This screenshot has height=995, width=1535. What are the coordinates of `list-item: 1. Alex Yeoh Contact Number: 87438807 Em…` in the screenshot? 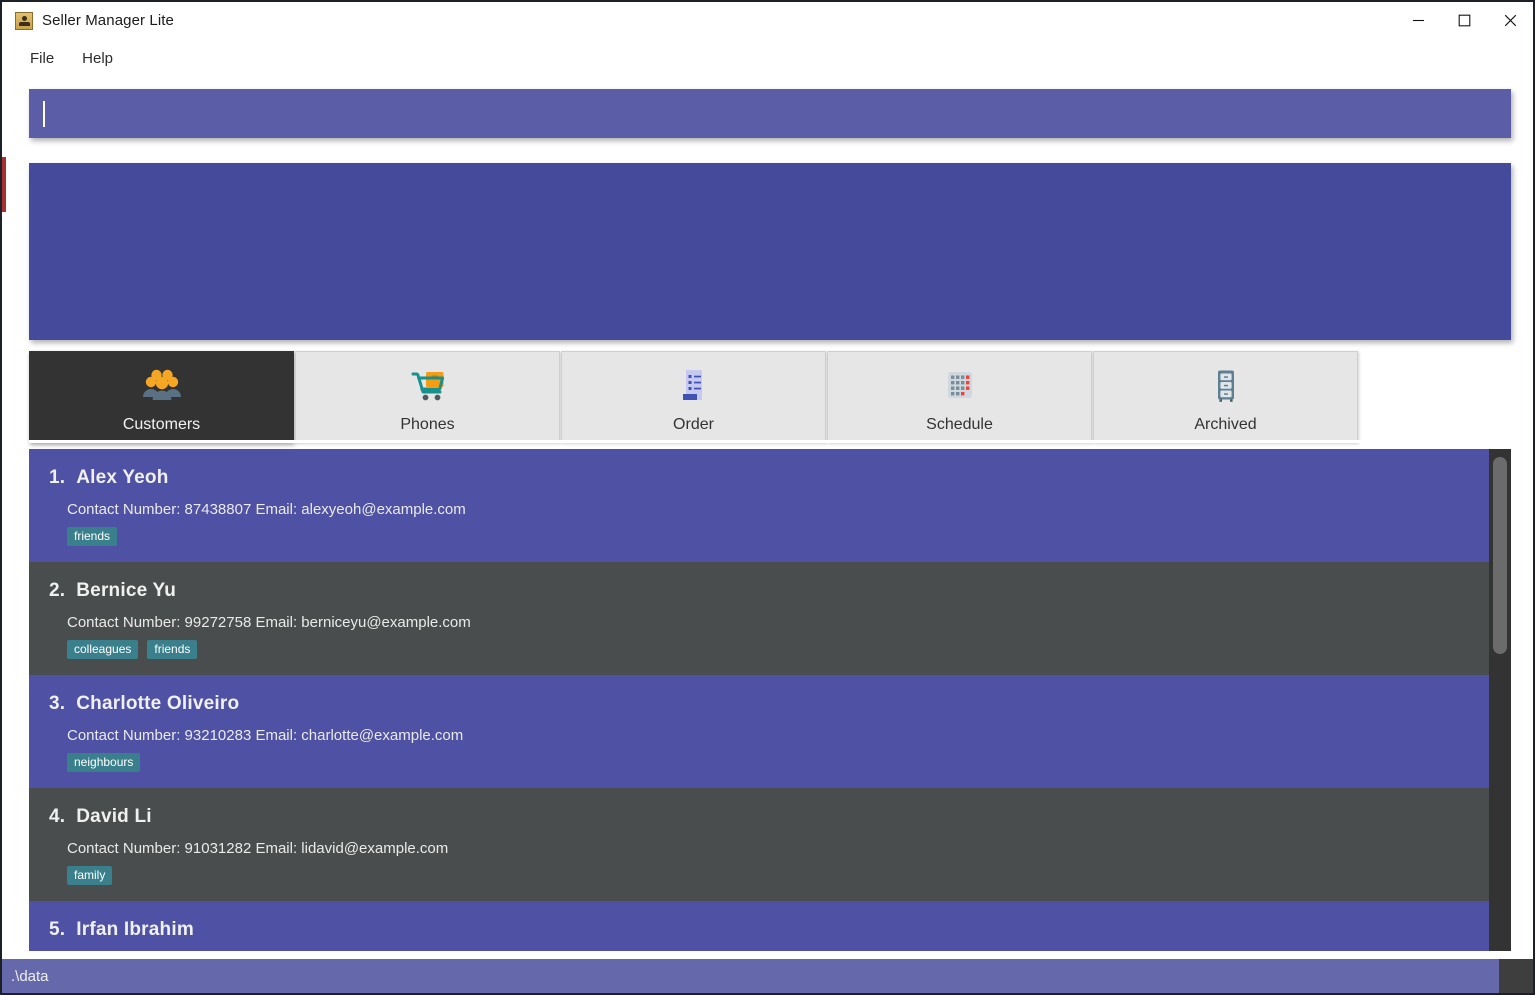 It's located at (759, 505).